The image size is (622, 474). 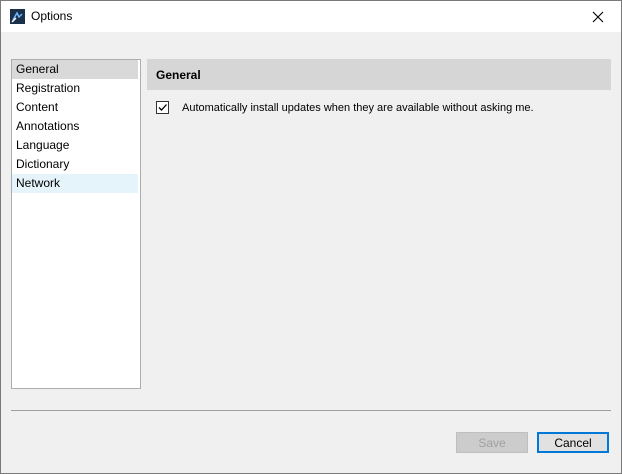 I want to click on sidebar-item-registration: Registration, so click(x=75, y=88).